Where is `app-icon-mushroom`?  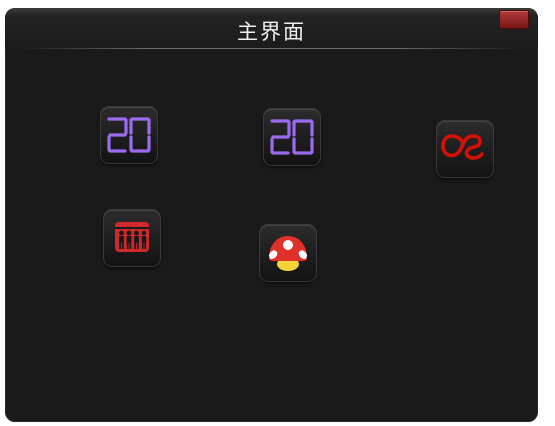 app-icon-mushroom is located at coordinates (288, 253).